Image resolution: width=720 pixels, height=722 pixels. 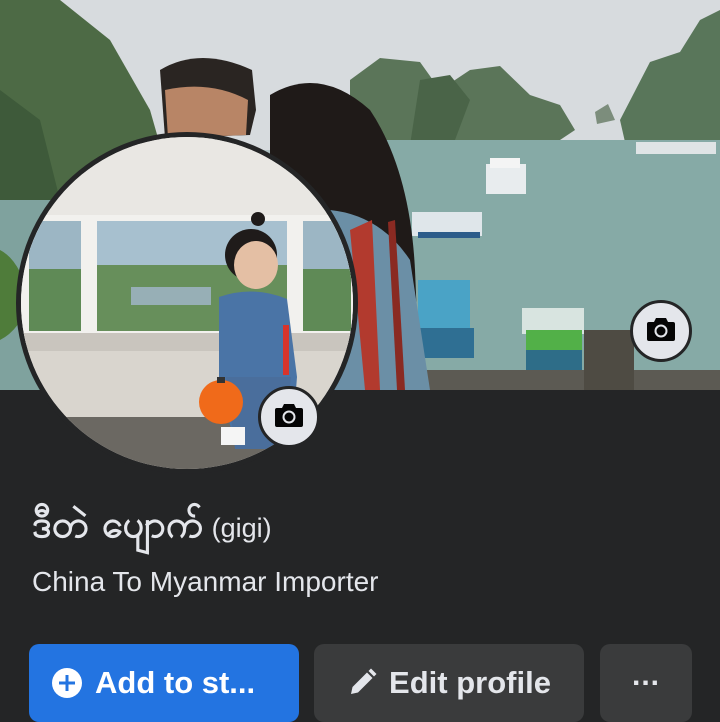 What do you see at coordinates (67, 683) in the screenshot?
I see `plus-circle-icon` at bounding box center [67, 683].